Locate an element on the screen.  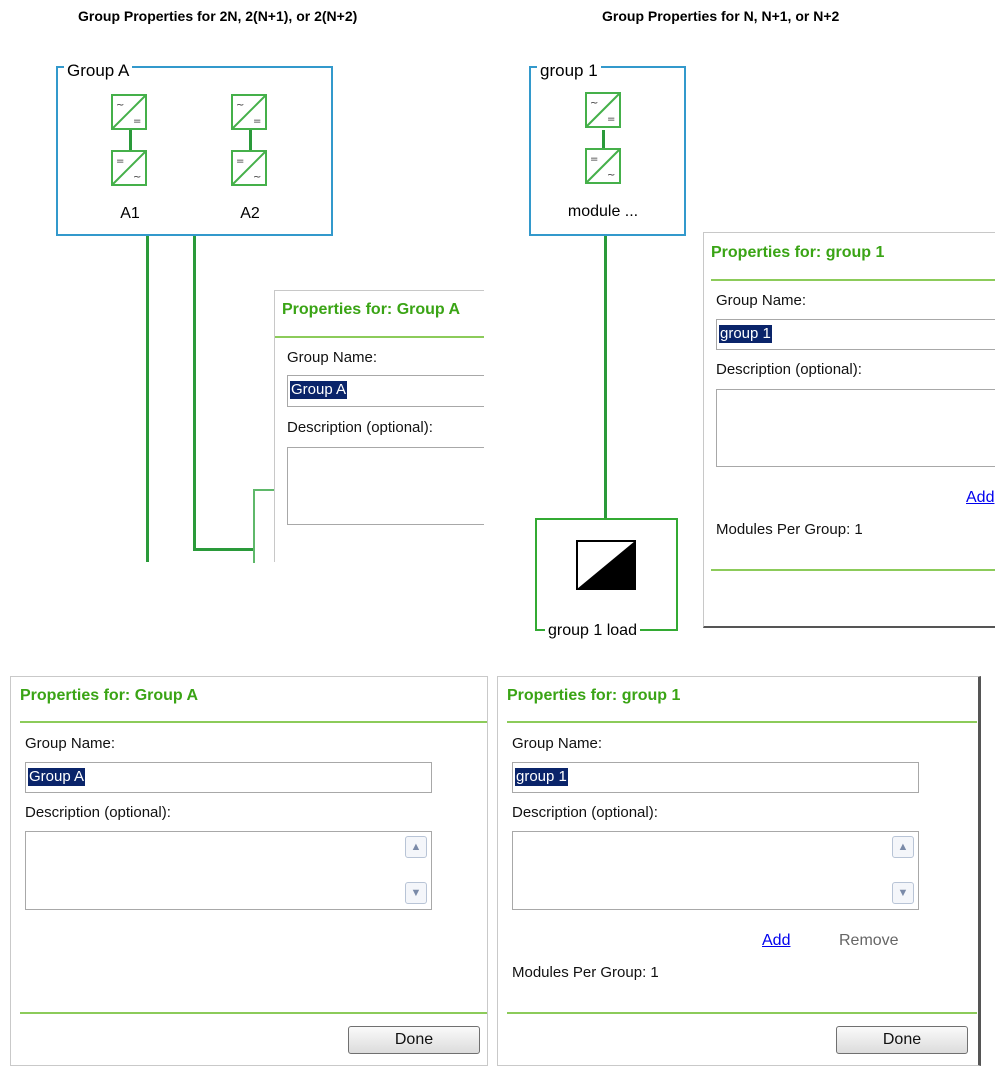
module-link-a2 is located at coordinates (250, 140).